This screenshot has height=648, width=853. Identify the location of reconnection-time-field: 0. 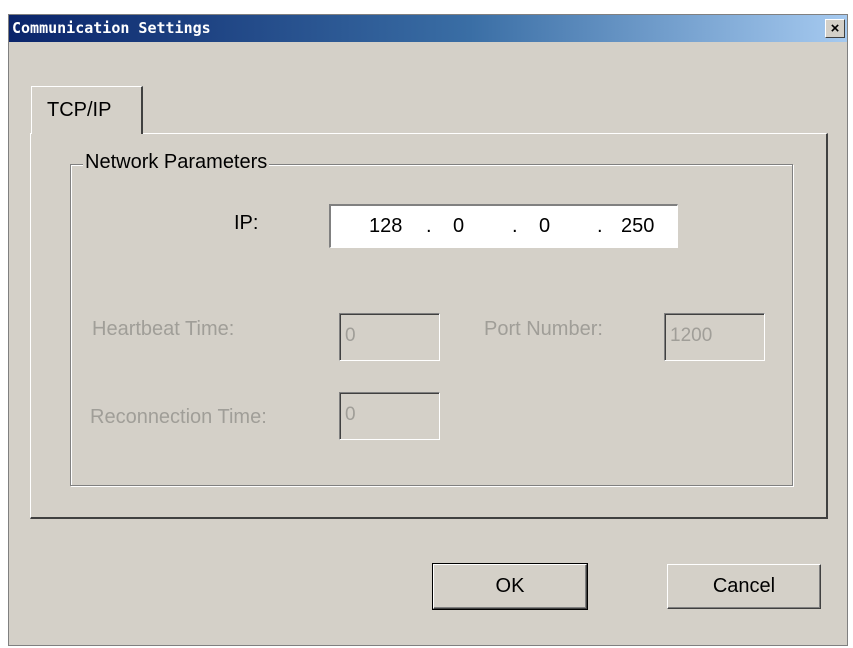
(389, 416).